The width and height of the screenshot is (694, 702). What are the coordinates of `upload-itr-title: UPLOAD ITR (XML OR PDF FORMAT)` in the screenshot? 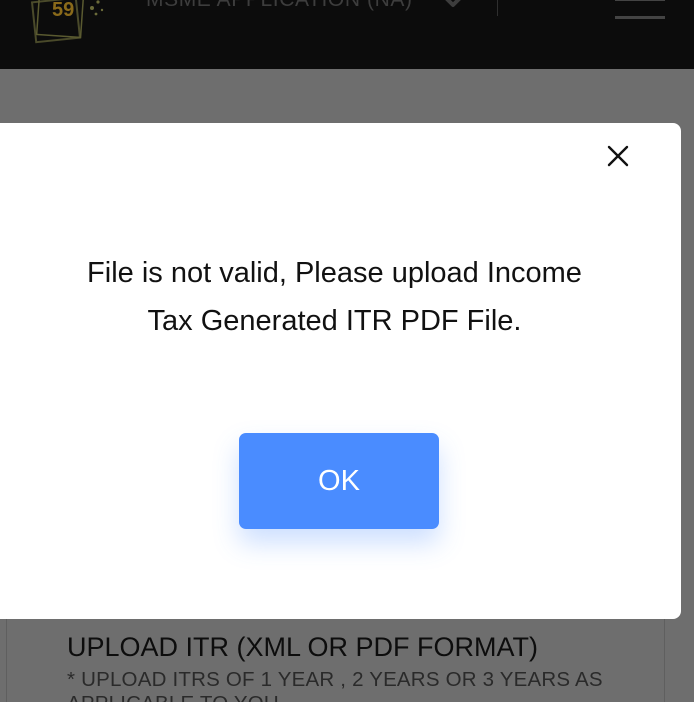 It's located at (303, 647).